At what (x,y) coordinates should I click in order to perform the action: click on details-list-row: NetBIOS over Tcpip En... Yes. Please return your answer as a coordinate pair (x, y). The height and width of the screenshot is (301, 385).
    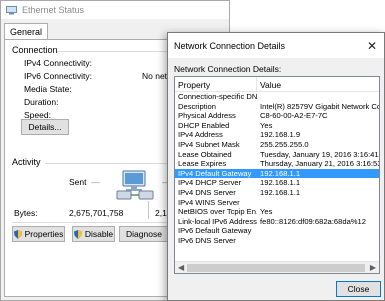
    Looking at the image, I should click on (277, 212).